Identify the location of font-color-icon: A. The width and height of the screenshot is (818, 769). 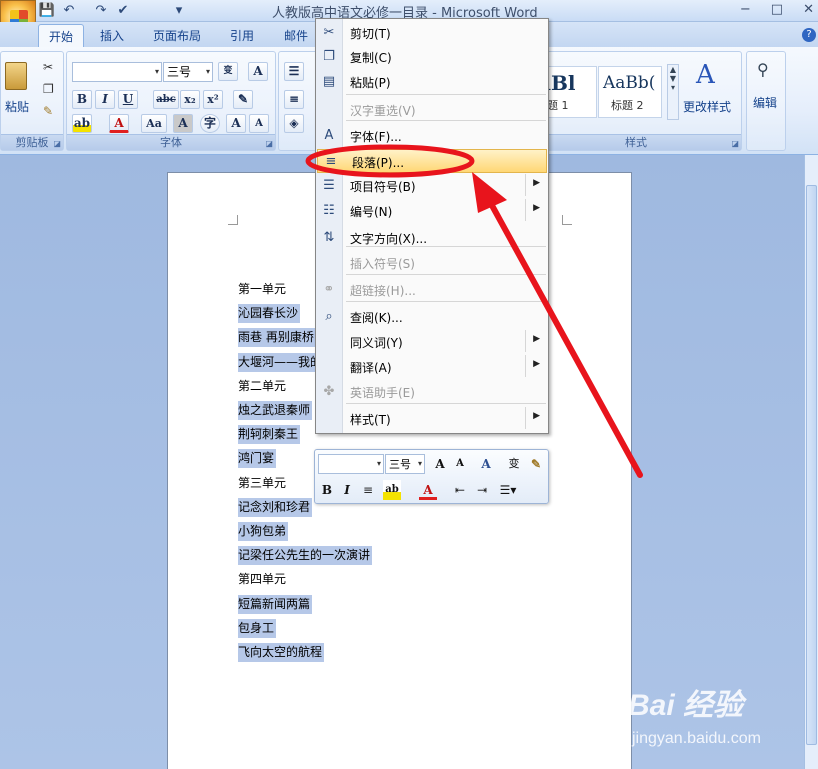
(119, 123).